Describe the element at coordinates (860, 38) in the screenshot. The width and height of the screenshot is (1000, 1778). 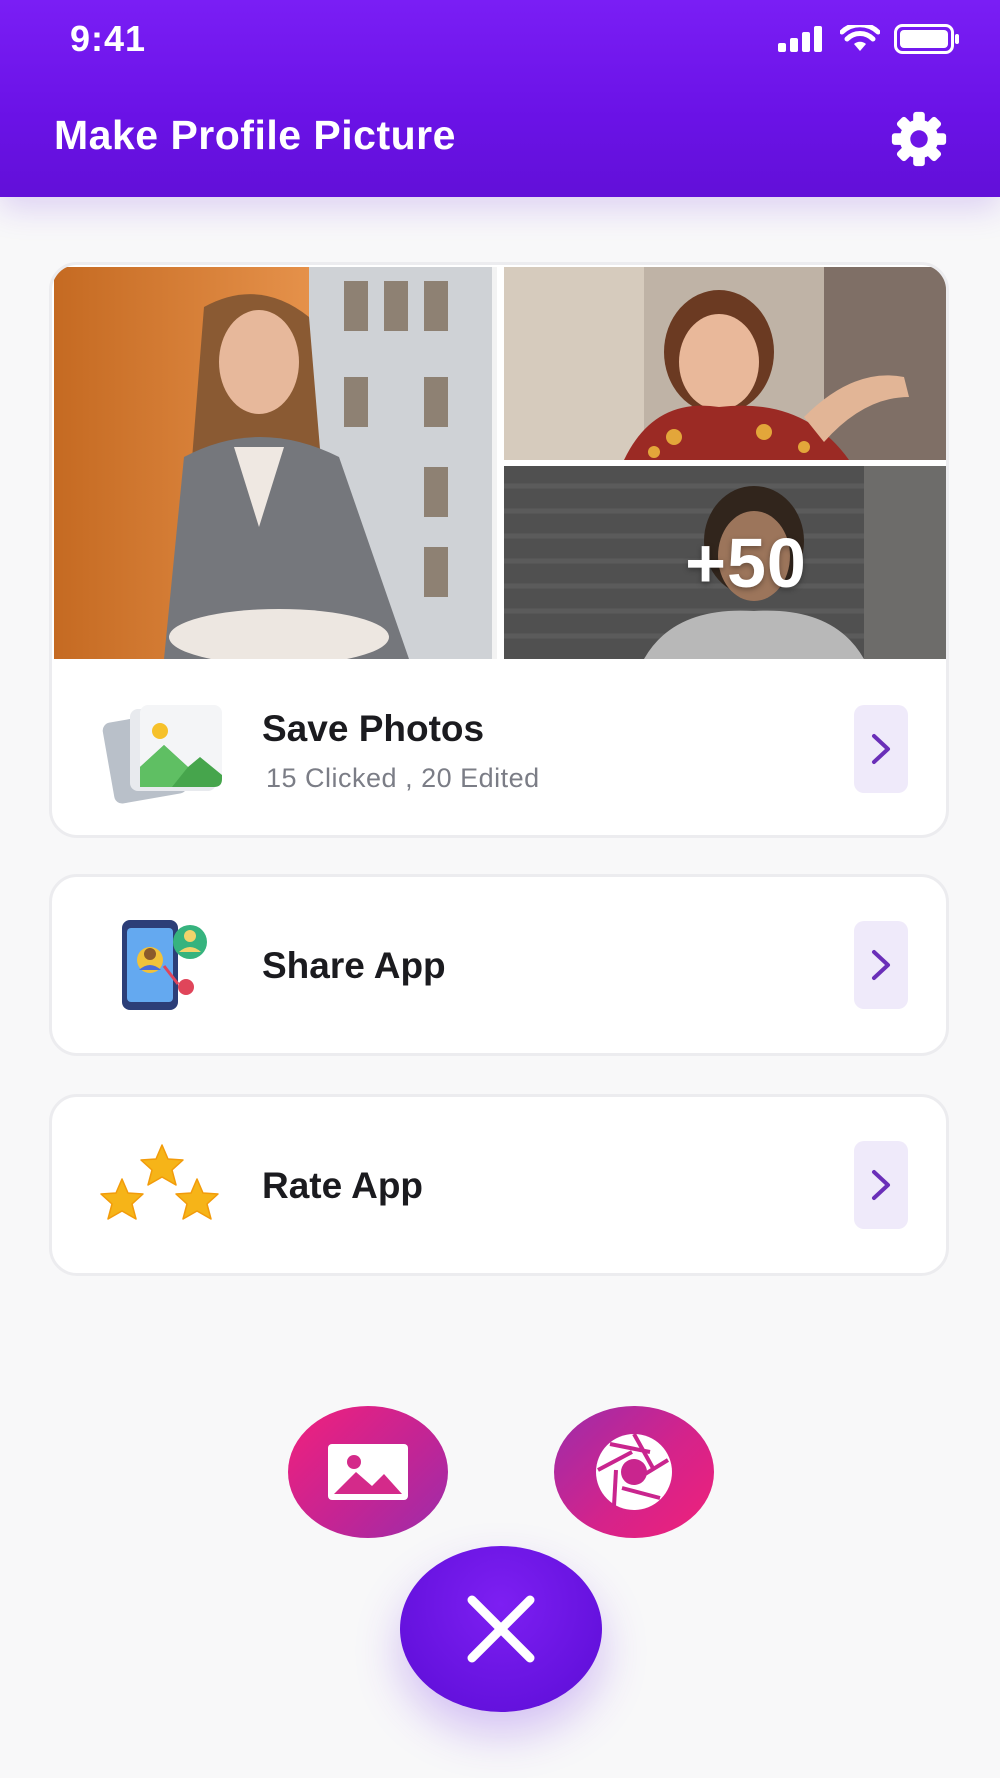
I see `wifi-icon` at that location.